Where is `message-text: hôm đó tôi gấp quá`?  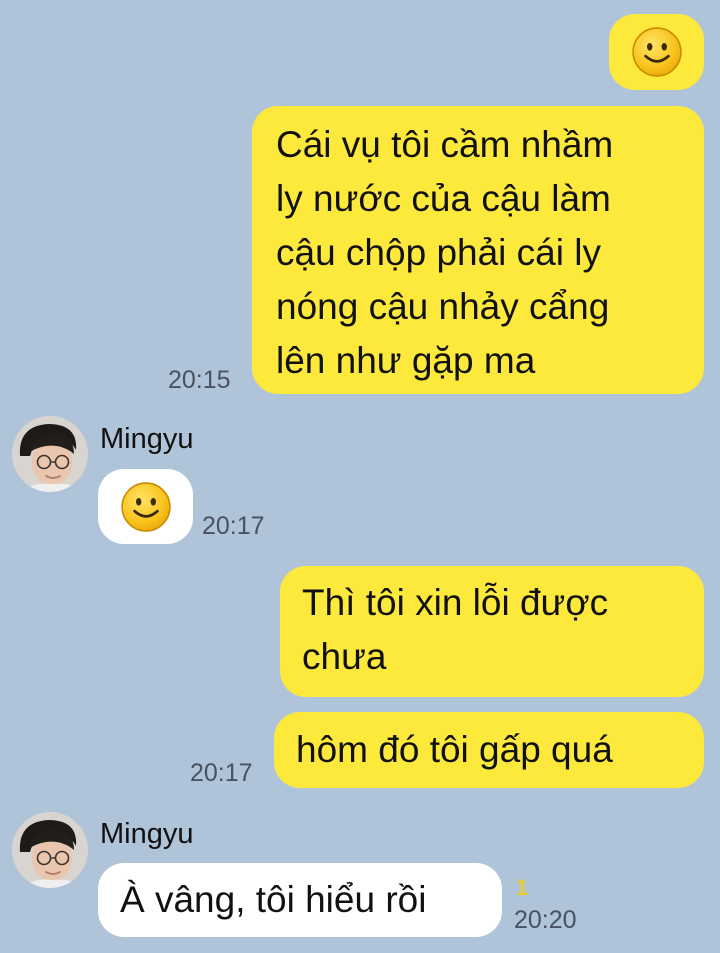
message-text: hôm đó tôi gấp quá is located at coordinates (454, 749).